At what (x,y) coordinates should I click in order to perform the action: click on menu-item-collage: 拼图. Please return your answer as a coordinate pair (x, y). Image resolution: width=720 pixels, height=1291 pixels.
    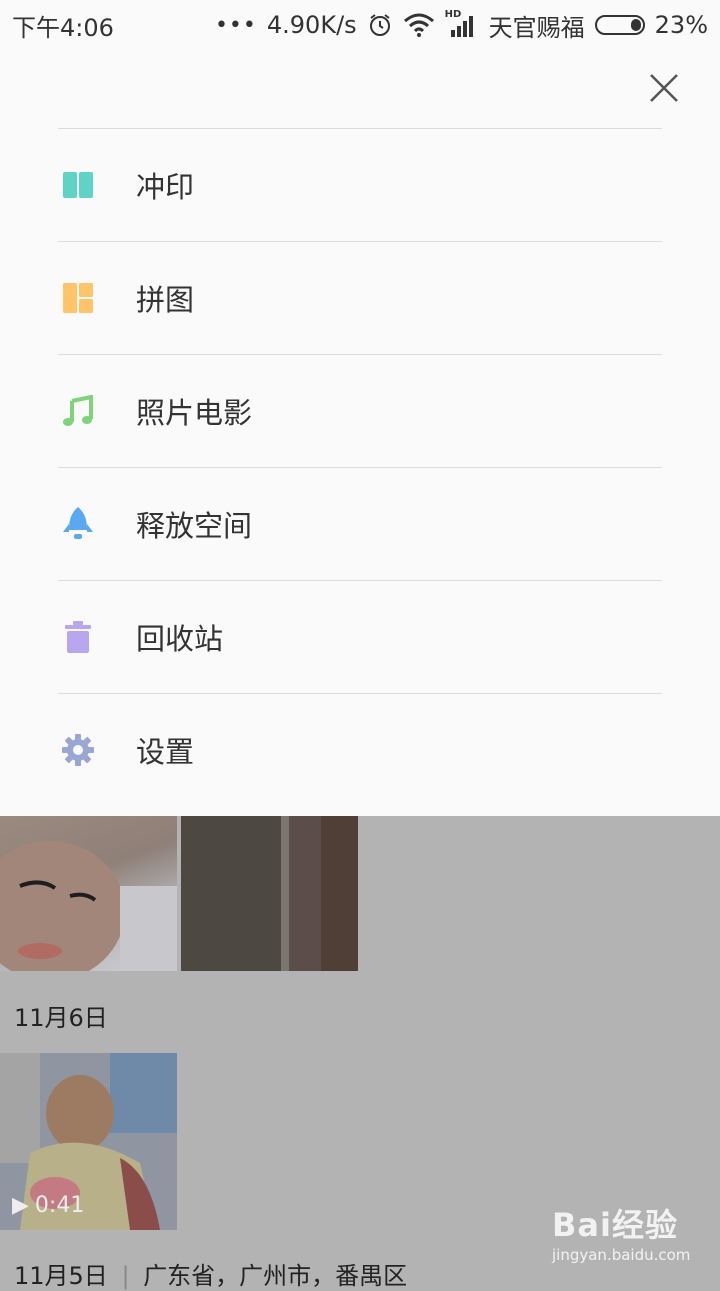
    Looking at the image, I should click on (360, 297).